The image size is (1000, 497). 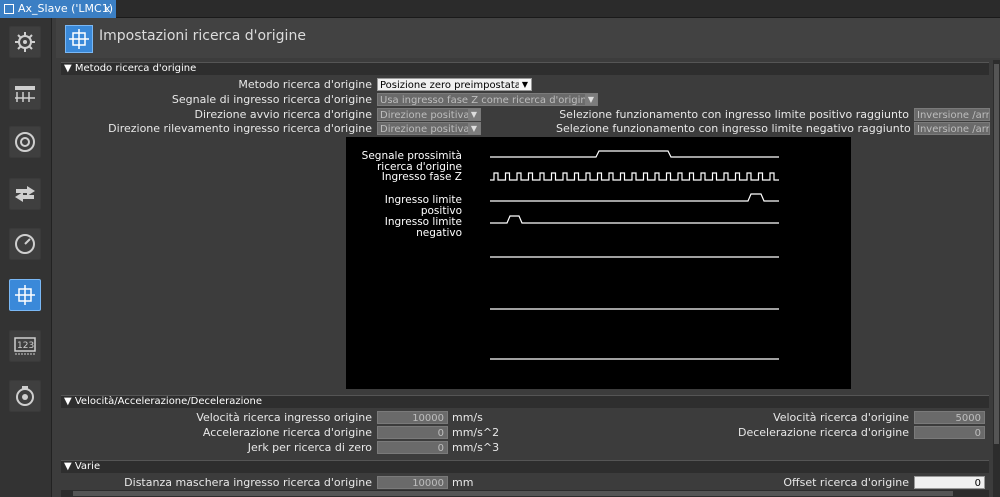 I want to click on segnale-label: Segnale di ingresso ricerca d'origine, so click(x=271, y=99).